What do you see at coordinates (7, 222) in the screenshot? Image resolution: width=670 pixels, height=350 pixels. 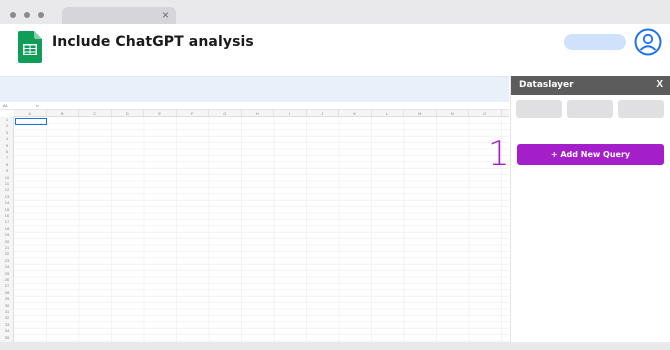 I see `row-header: 17` at bounding box center [7, 222].